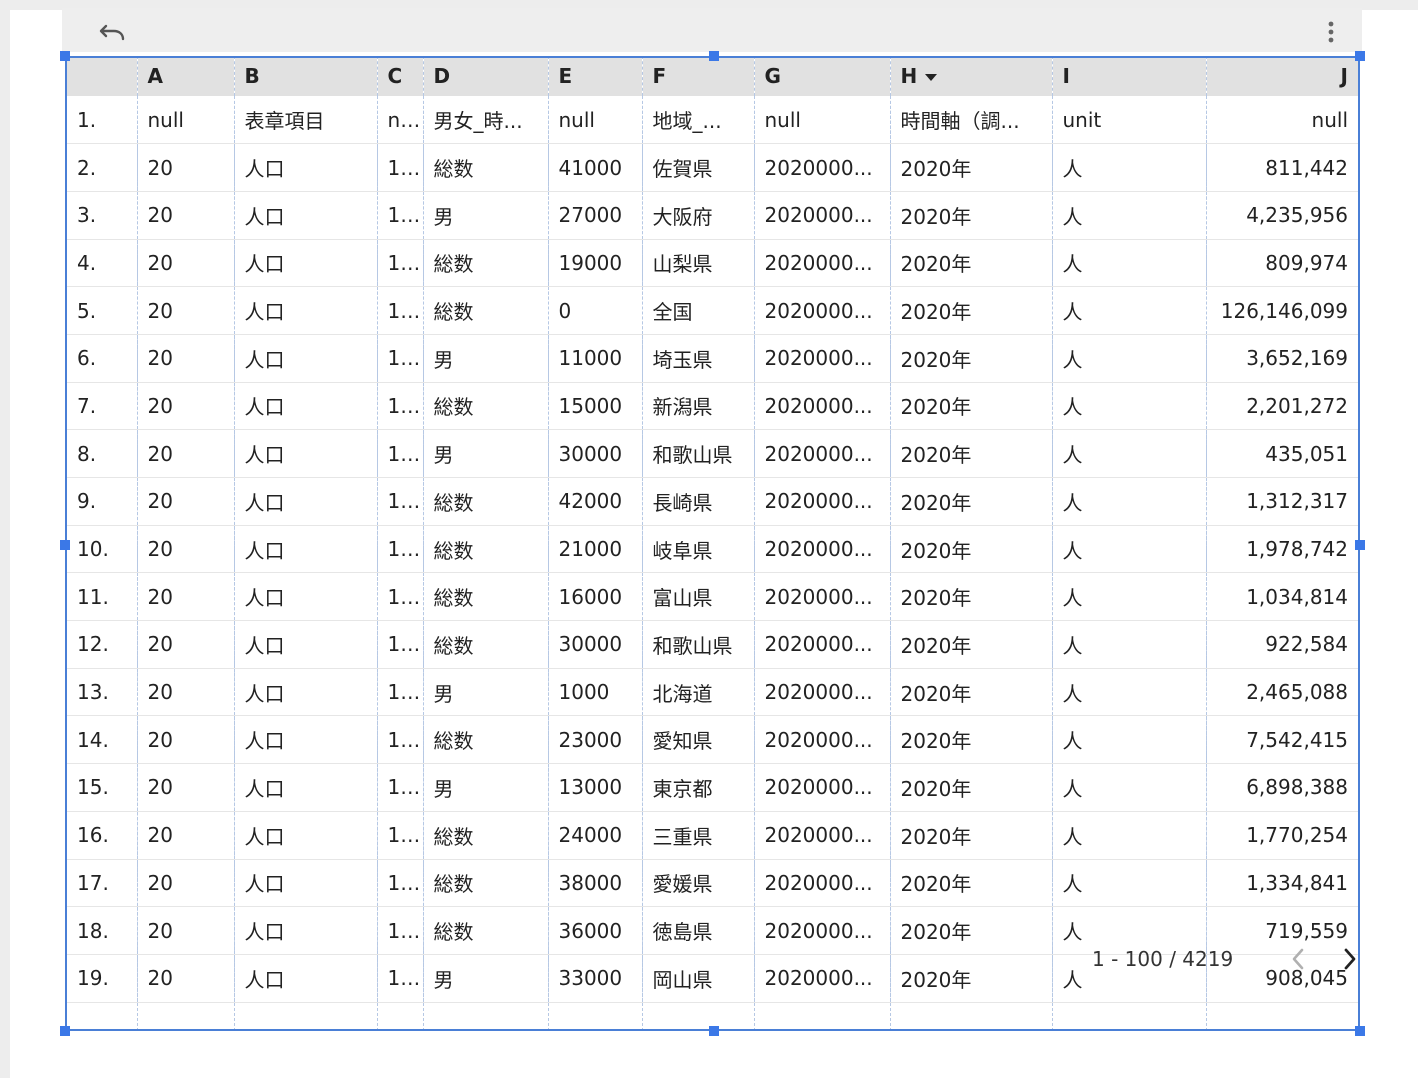 The image size is (1418, 1078). Describe the element at coordinates (65, 56) in the screenshot. I see `resize-handle-top-left` at that location.